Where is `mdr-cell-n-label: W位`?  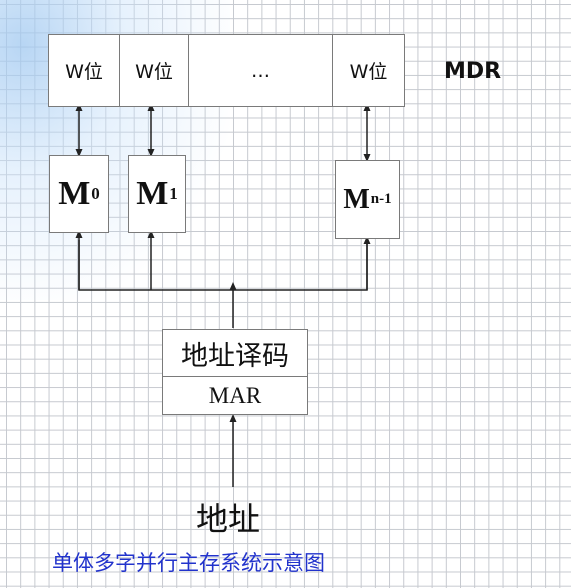
mdr-cell-n-label: W位 is located at coordinates (368, 72).